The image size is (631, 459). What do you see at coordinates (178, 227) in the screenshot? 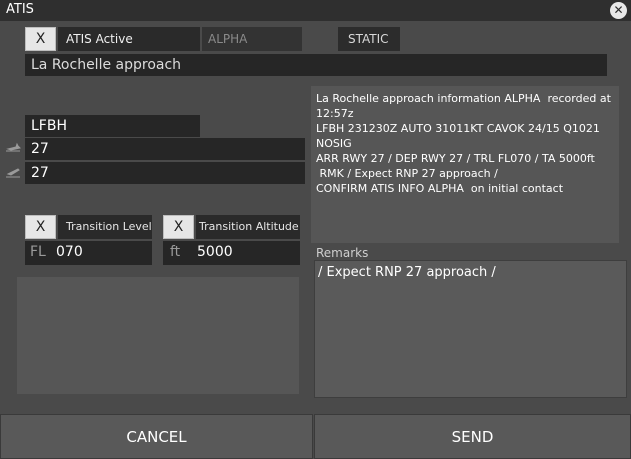
I see `transition-altitude-checkbox: X` at bounding box center [178, 227].